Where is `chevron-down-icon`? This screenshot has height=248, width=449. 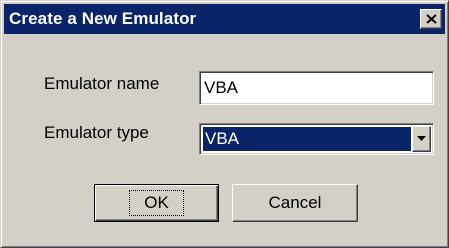 chevron-down-icon is located at coordinates (421, 138).